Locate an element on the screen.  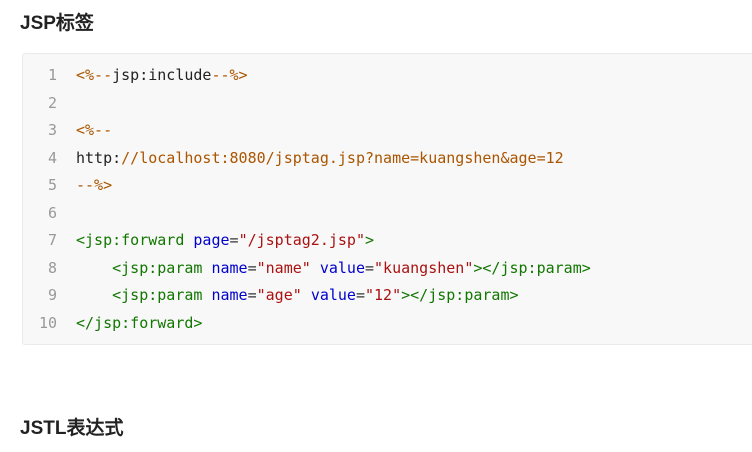
line-number-gutter: 1 2 3 4 5 6 7 8 9 10 is located at coordinates (45, 199).